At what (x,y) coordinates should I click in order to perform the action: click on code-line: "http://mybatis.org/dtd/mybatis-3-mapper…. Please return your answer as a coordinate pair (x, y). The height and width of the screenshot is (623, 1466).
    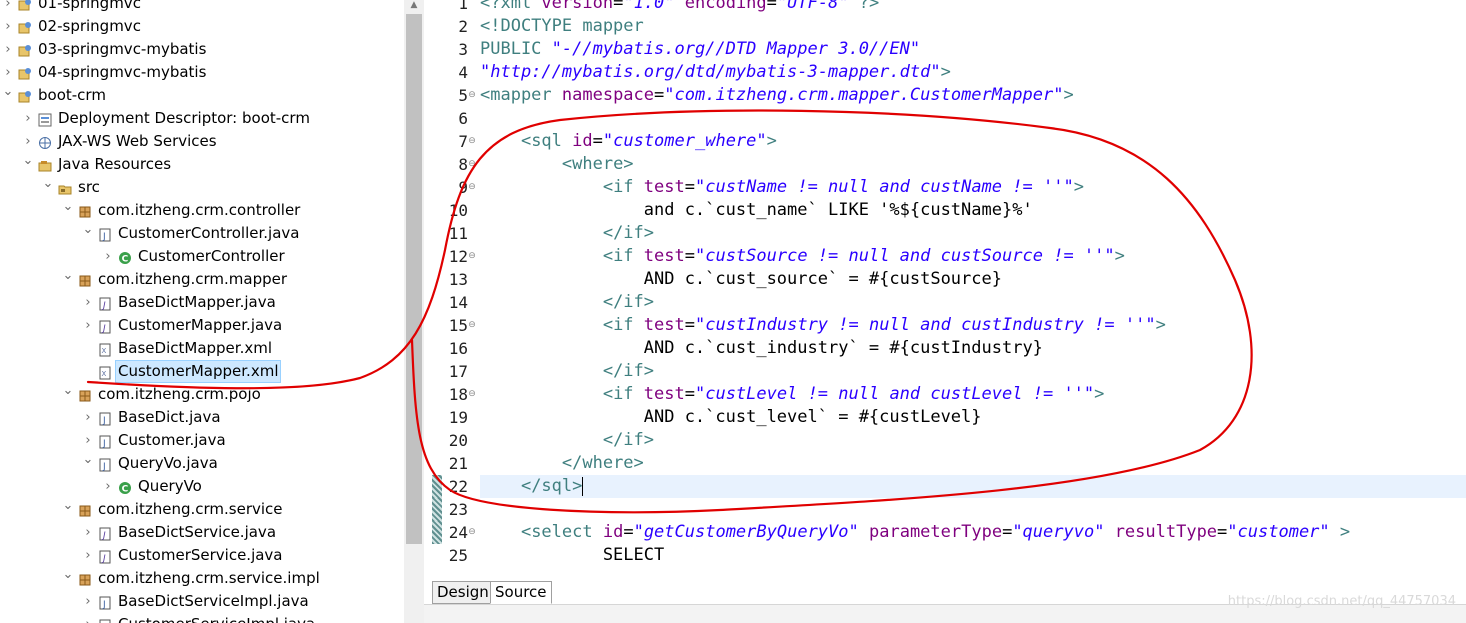
    Looking at the image, I should click on (715, 72).